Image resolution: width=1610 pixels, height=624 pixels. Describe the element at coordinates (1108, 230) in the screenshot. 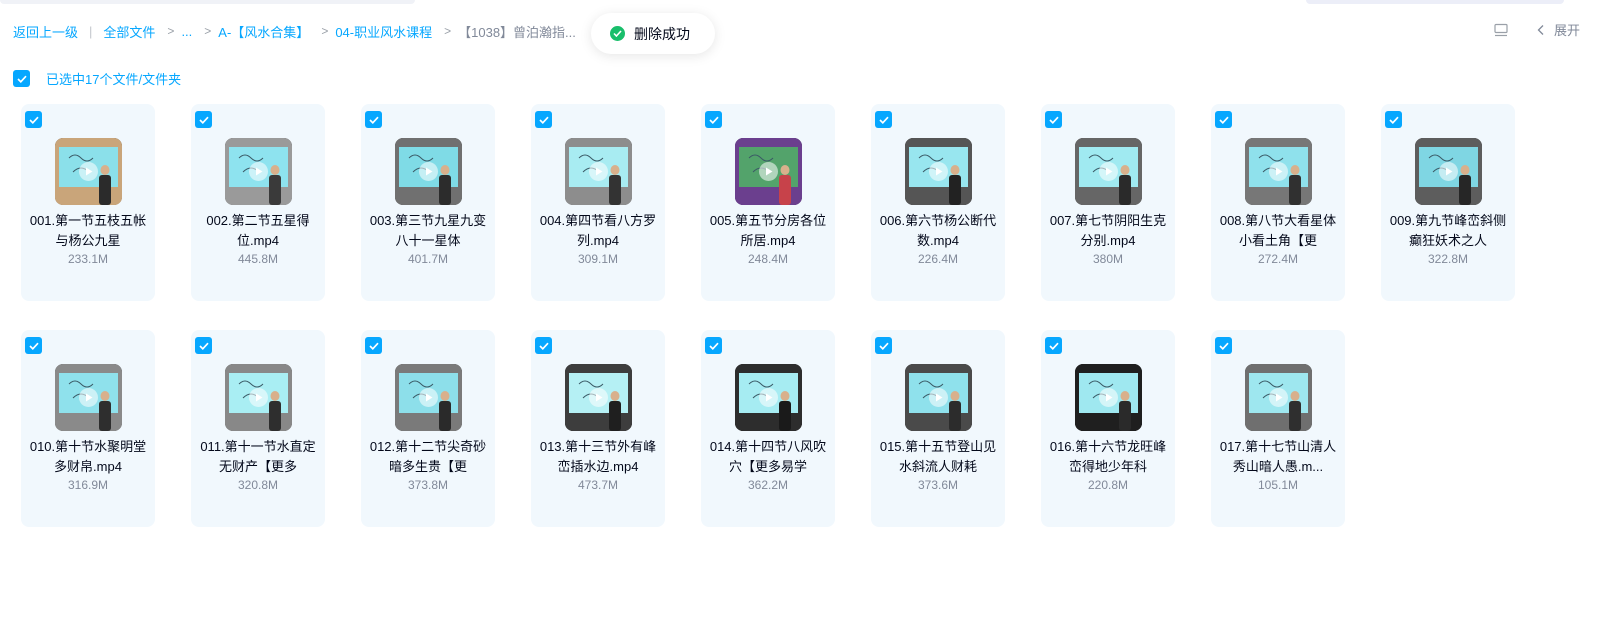

I see `file-name: 007.第七节阴阳生克分别.mp4` at that location.